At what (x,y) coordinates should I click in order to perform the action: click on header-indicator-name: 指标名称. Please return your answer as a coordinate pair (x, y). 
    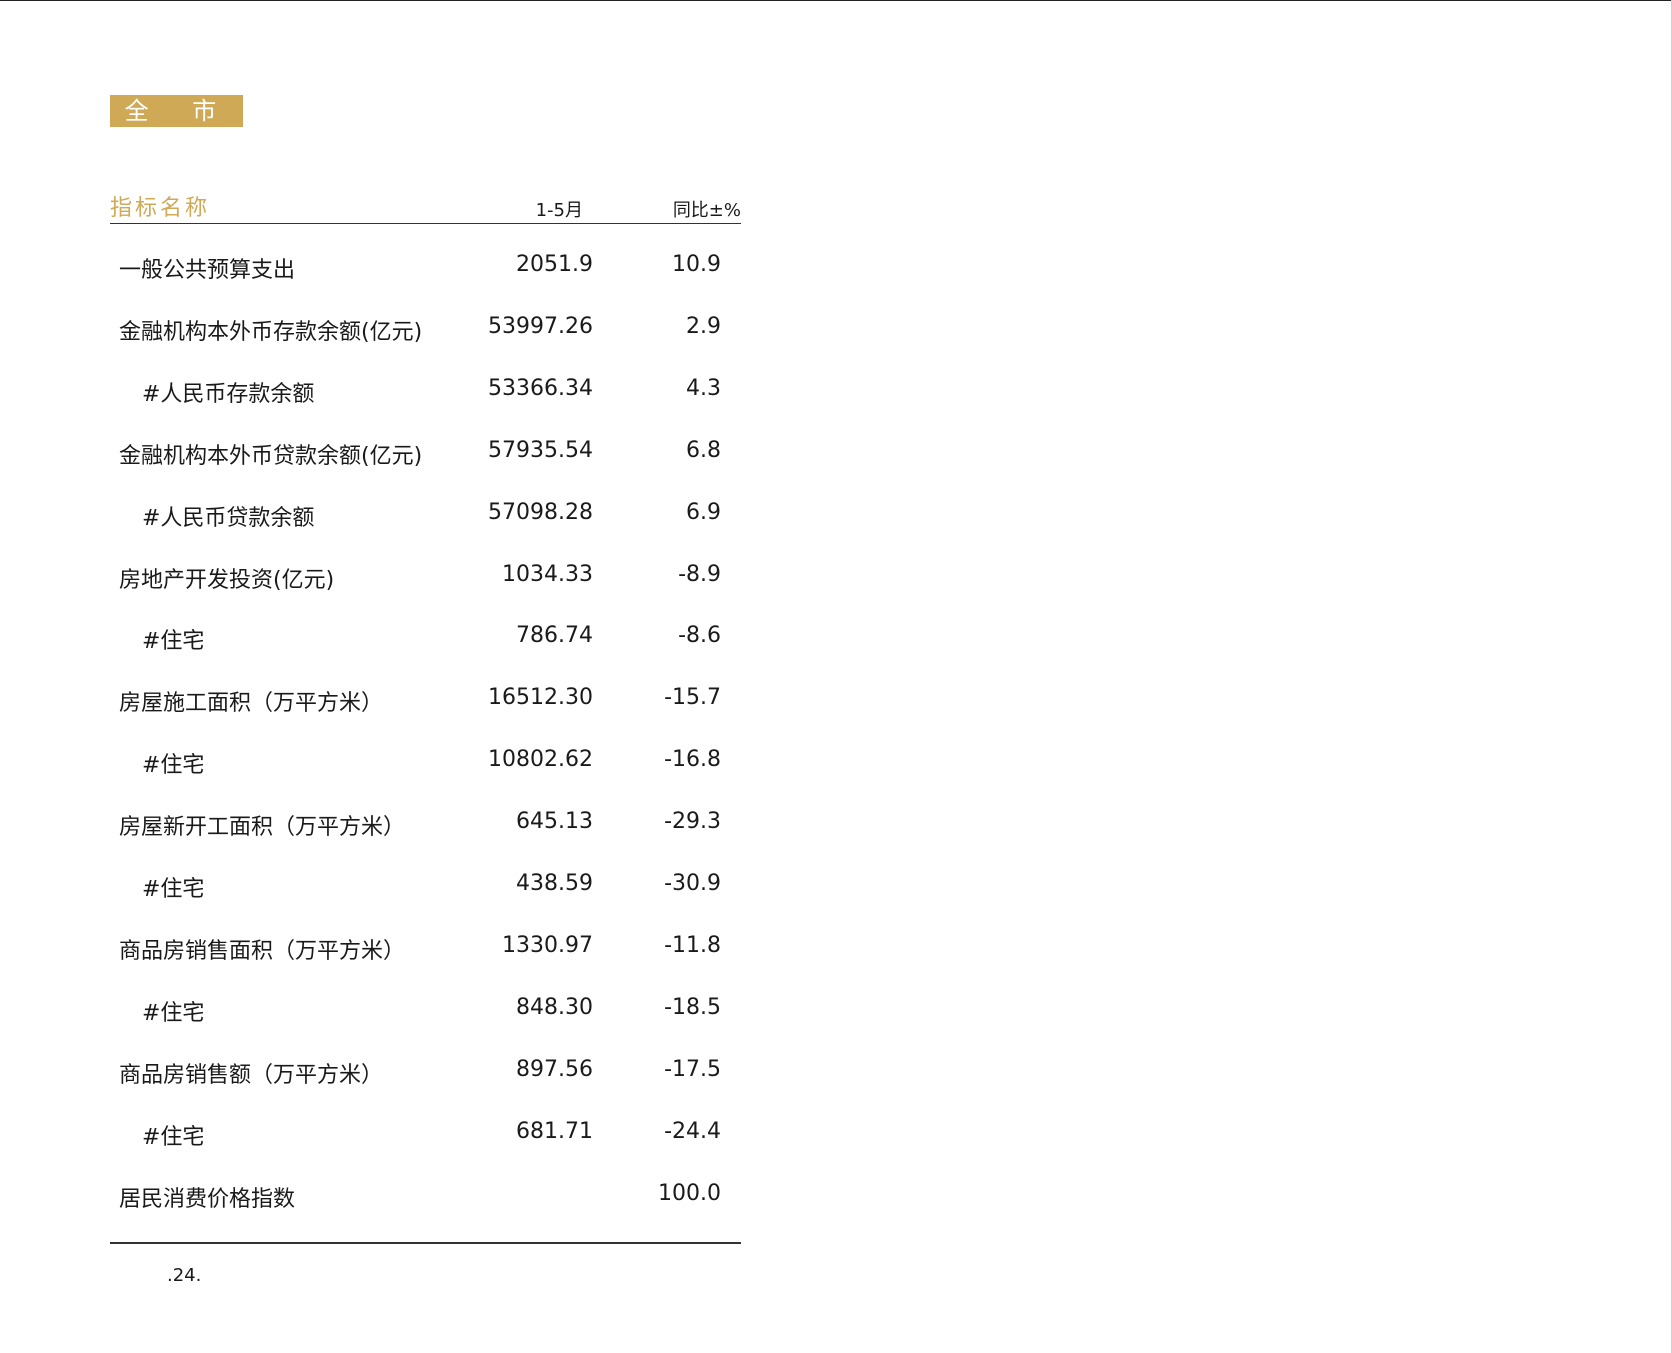
    Looking at the image, I should click on (160, 208).